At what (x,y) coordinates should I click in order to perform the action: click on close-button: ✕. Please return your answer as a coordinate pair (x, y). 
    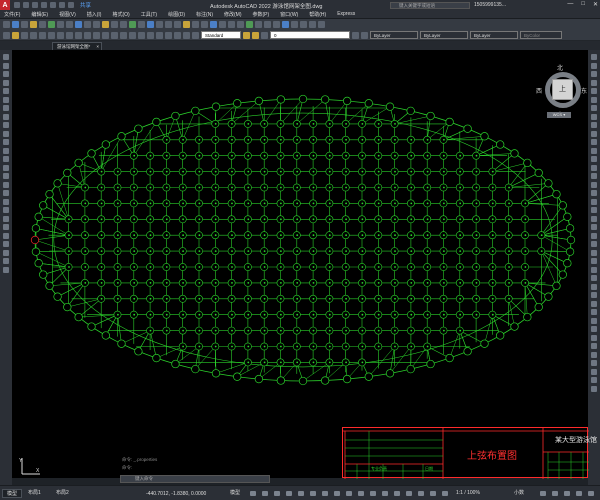
    Looking at the image, I should click on (595, 4).